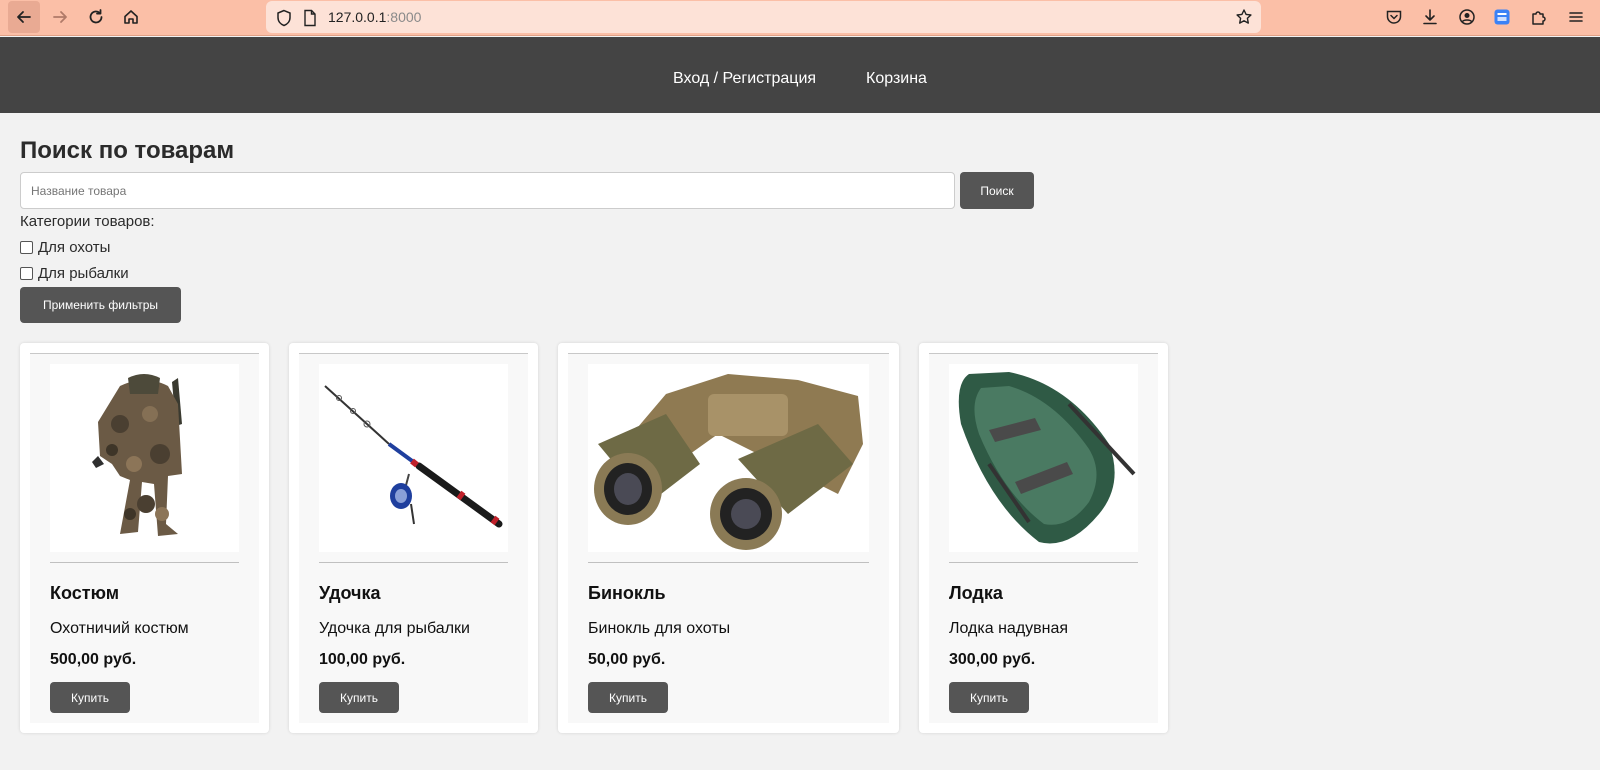  I want to click on hunting-suit-image, so click(144, 458).